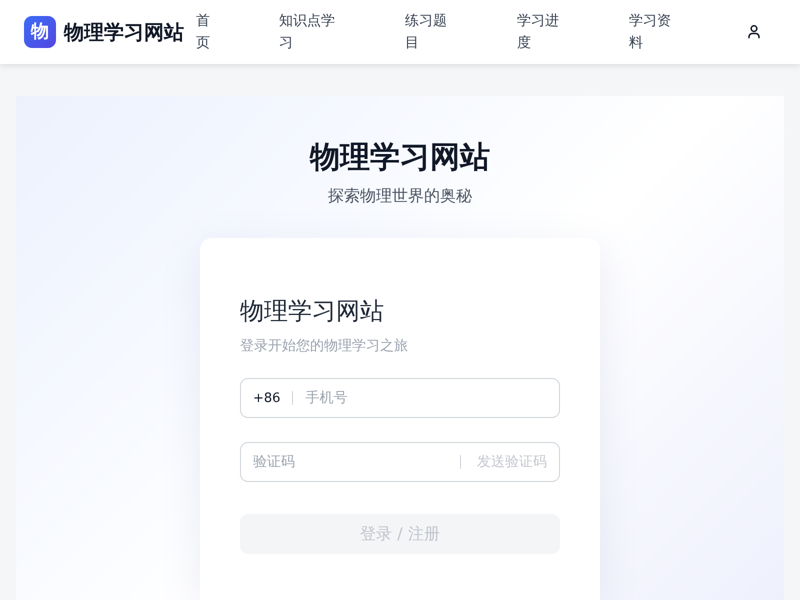 This screenshot has height=600, width=800. I want to click on user-icon, so click(754, 32).